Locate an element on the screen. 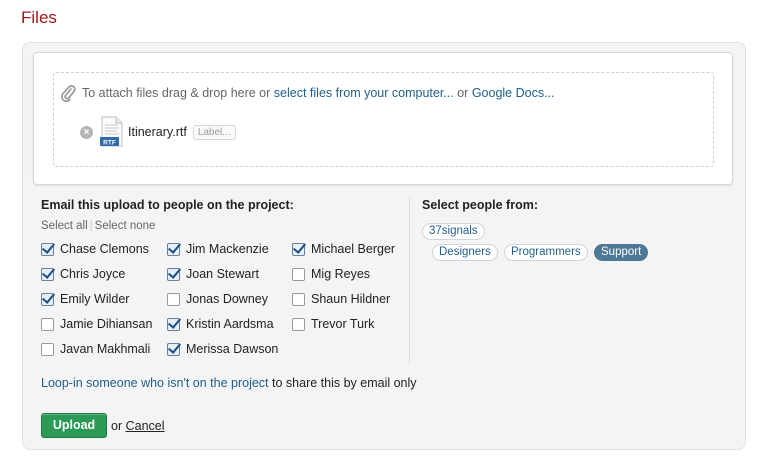 The width and height of the screenshot is (773, 463). person-option: Kristin Aardsma is located at coordinates (220, 324).